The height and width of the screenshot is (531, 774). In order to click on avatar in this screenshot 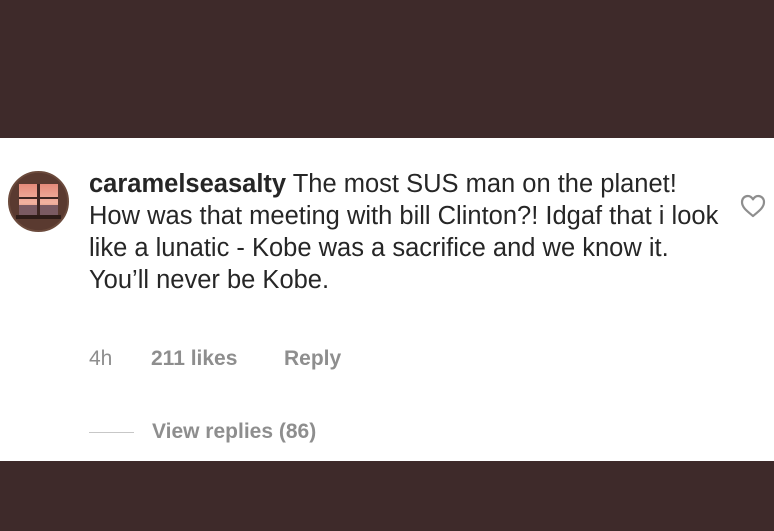, I will do `click(38, 201)`.